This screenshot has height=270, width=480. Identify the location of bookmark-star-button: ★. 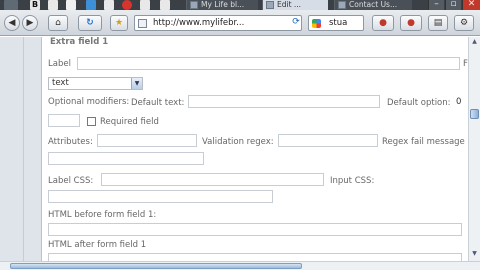
(119, 23).